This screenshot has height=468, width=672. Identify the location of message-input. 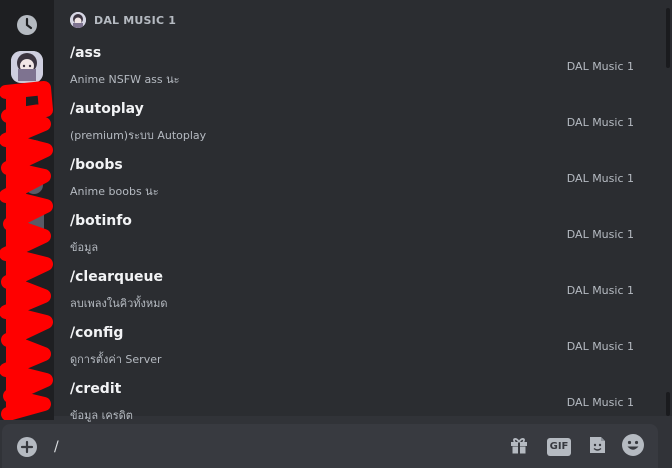
(264, 447).